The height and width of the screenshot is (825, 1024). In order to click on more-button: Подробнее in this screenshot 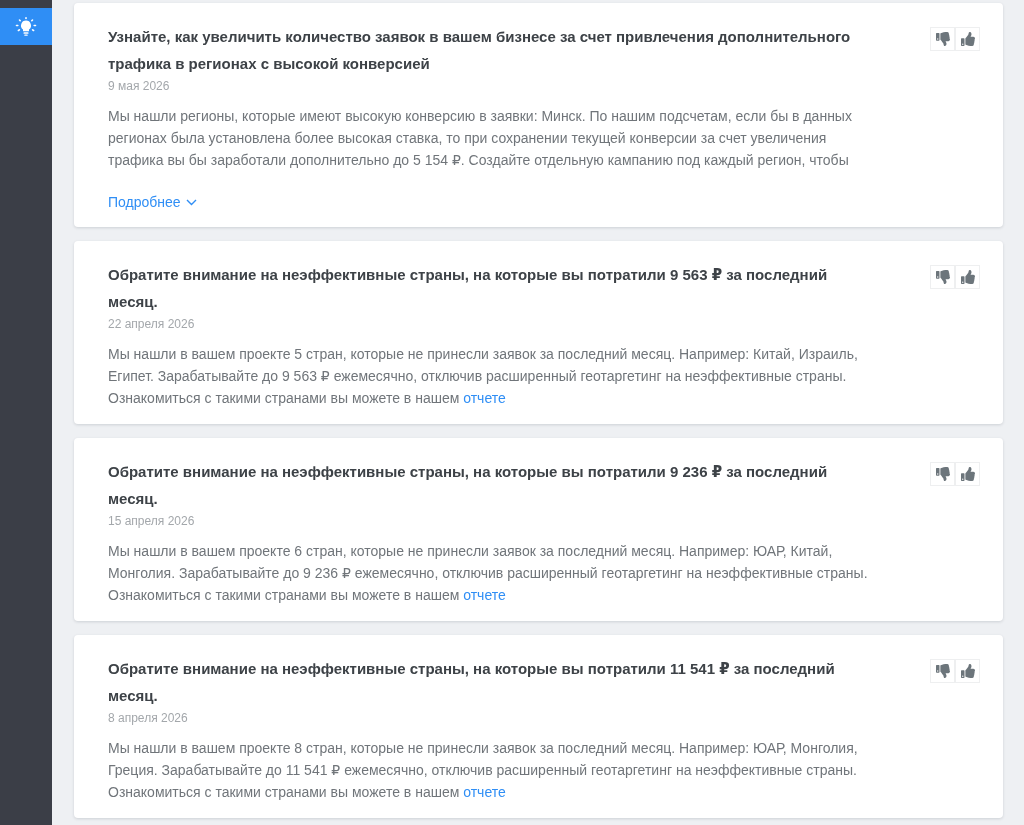, I will do `click(152, 202)`.